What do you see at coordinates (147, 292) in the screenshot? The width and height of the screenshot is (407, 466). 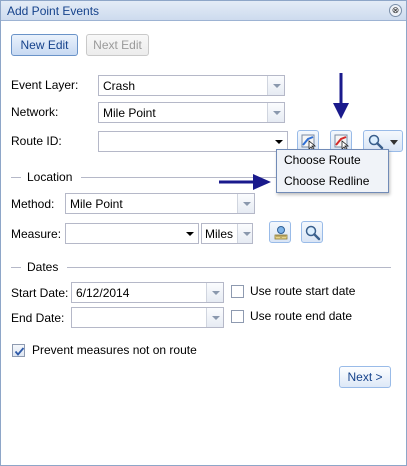 I see `start-date-input: 6/12/2014` at bounding box center [147, 292].